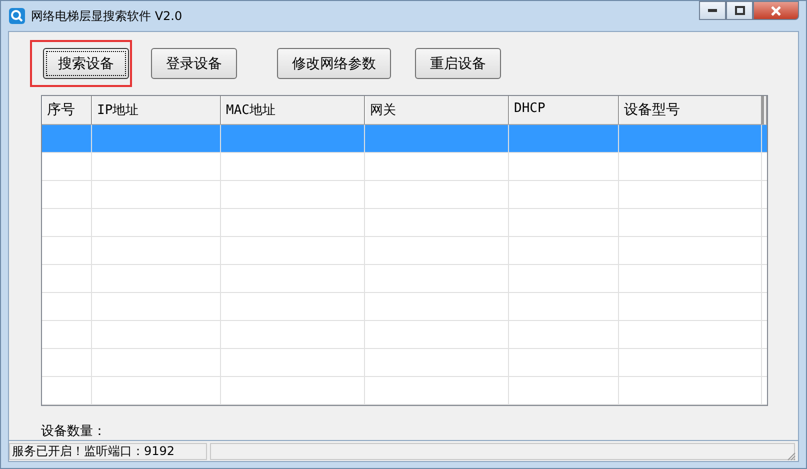  I want to click on column-header: MAC地址, so click(293, 110).